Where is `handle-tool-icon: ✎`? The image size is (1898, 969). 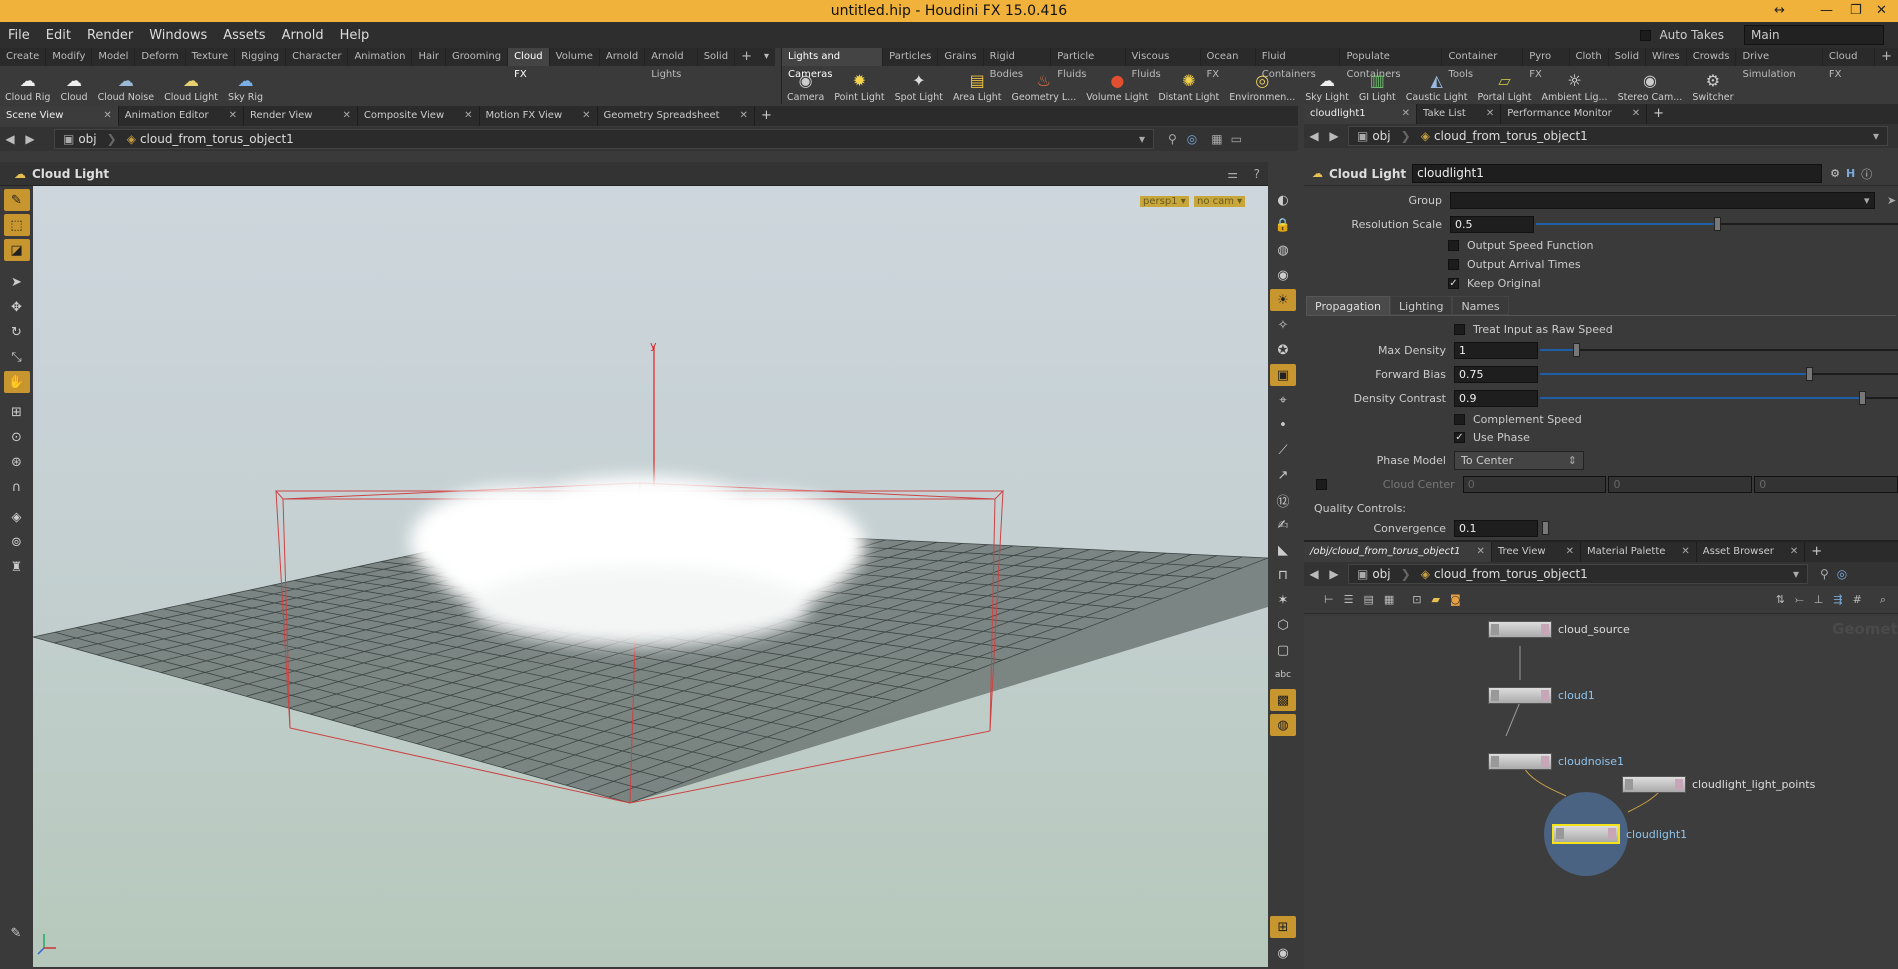
handle-tool-icon: ✎ is located at coordinates (16, 200).